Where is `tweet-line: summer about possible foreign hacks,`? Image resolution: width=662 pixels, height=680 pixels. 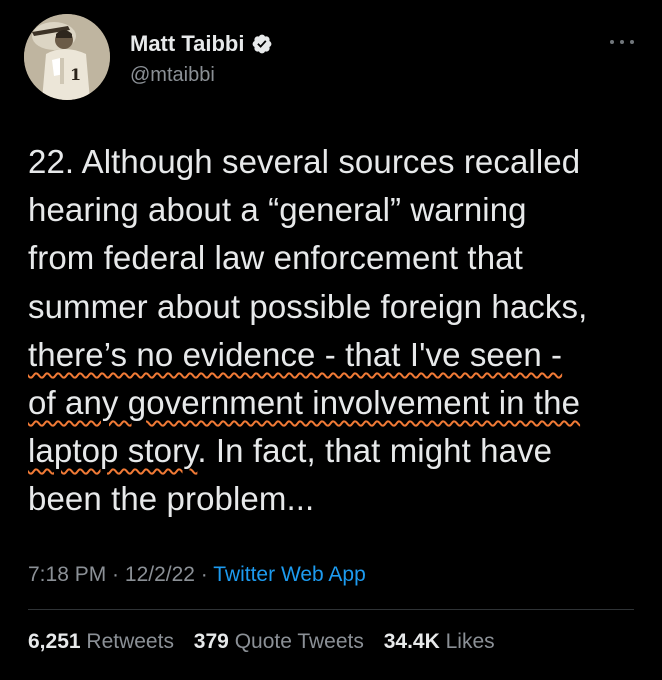 tweet-line: summer about possible foreign hacks, is located at coordinates (308, 306).